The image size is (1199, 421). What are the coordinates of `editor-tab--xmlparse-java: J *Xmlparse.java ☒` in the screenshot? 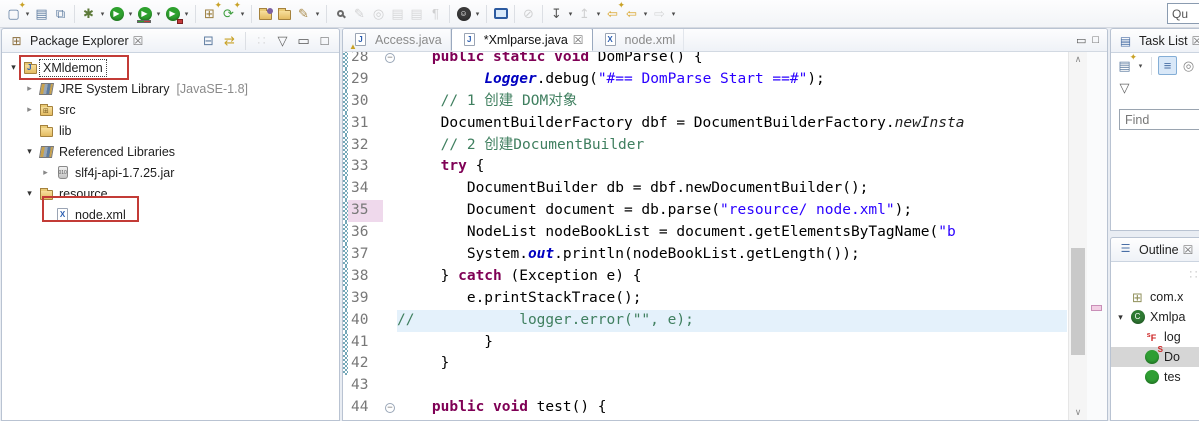 It's located at (521, 40).